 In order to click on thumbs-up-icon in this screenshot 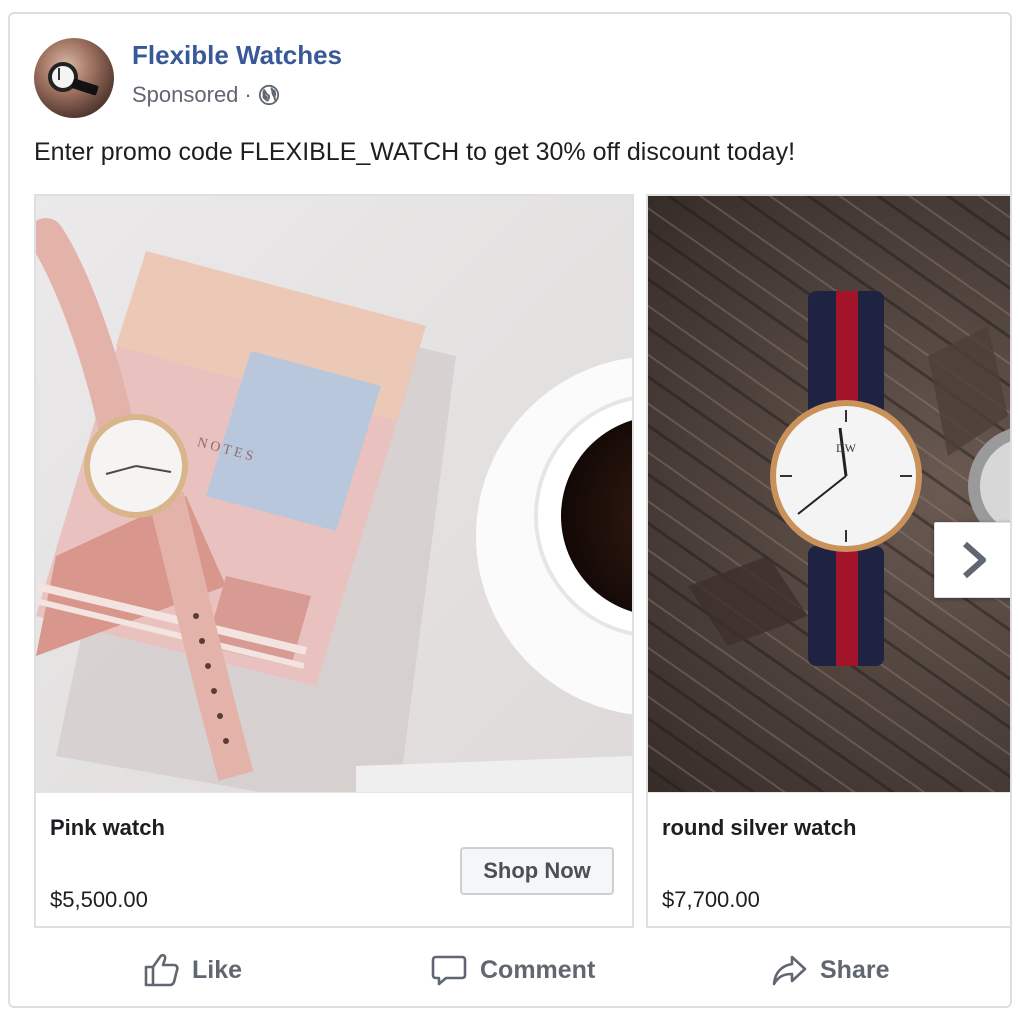, I will do `click(161, 970)`.